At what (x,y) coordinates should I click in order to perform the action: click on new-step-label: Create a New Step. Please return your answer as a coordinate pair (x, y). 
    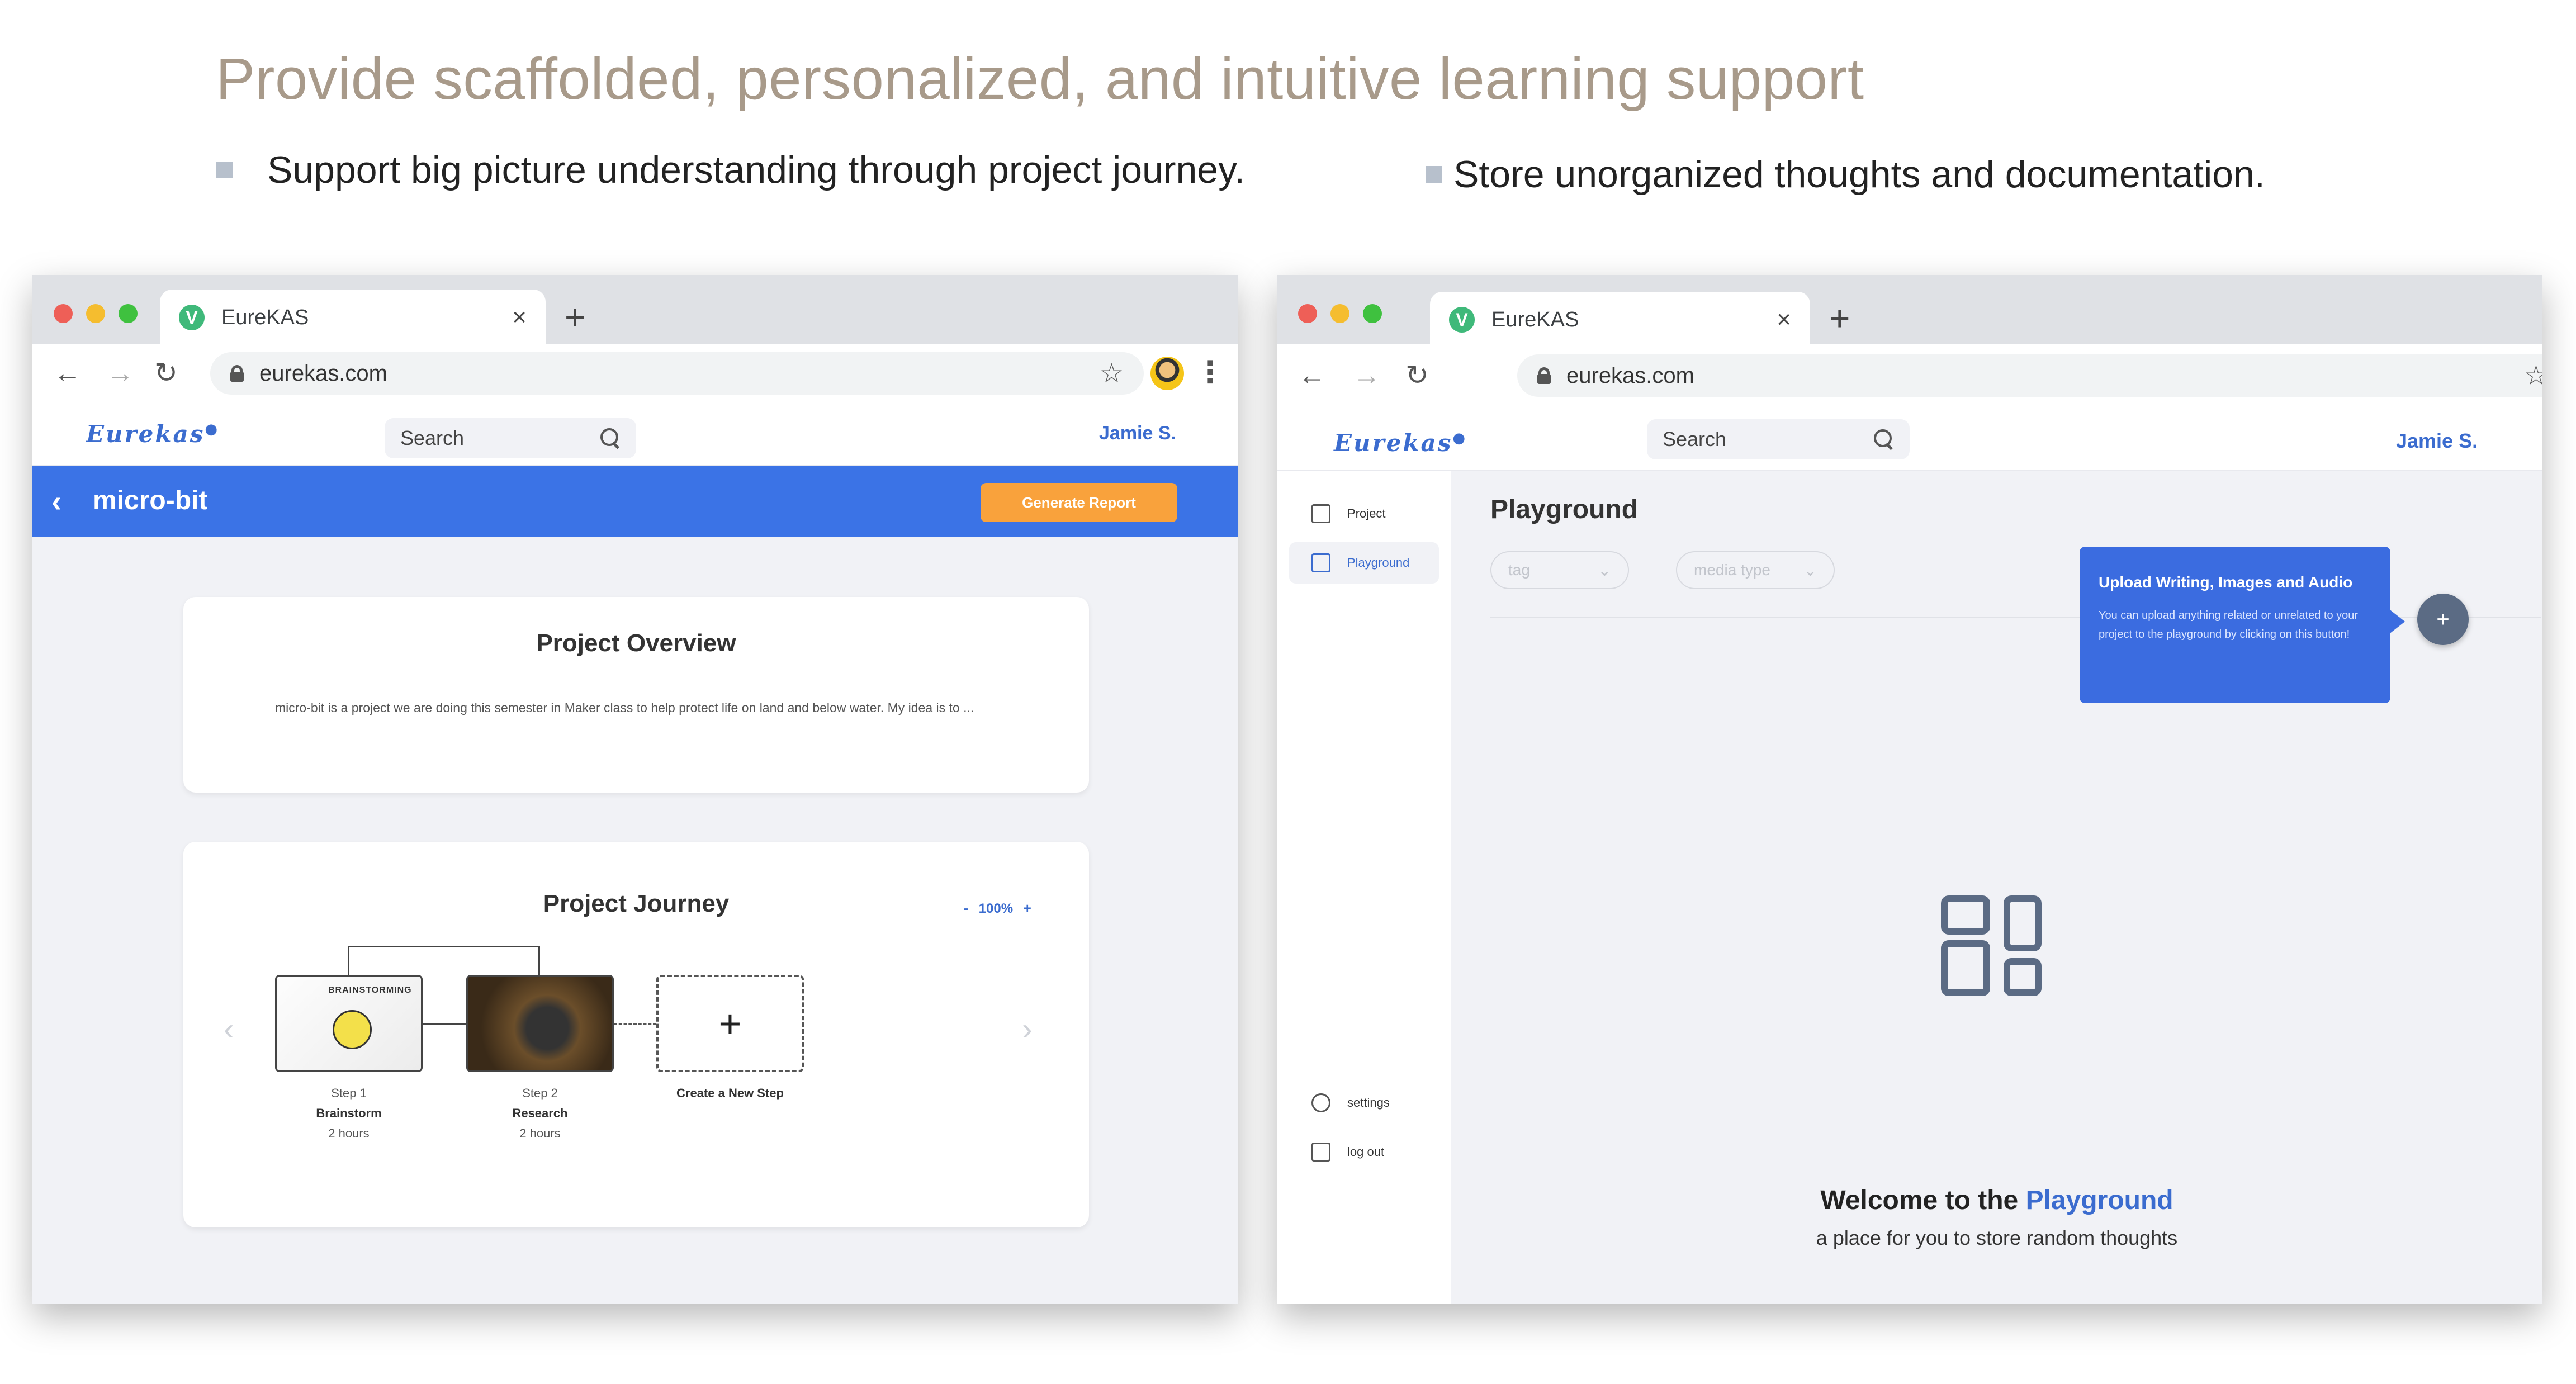
    Looking at the image, I should click on (730, 1093).